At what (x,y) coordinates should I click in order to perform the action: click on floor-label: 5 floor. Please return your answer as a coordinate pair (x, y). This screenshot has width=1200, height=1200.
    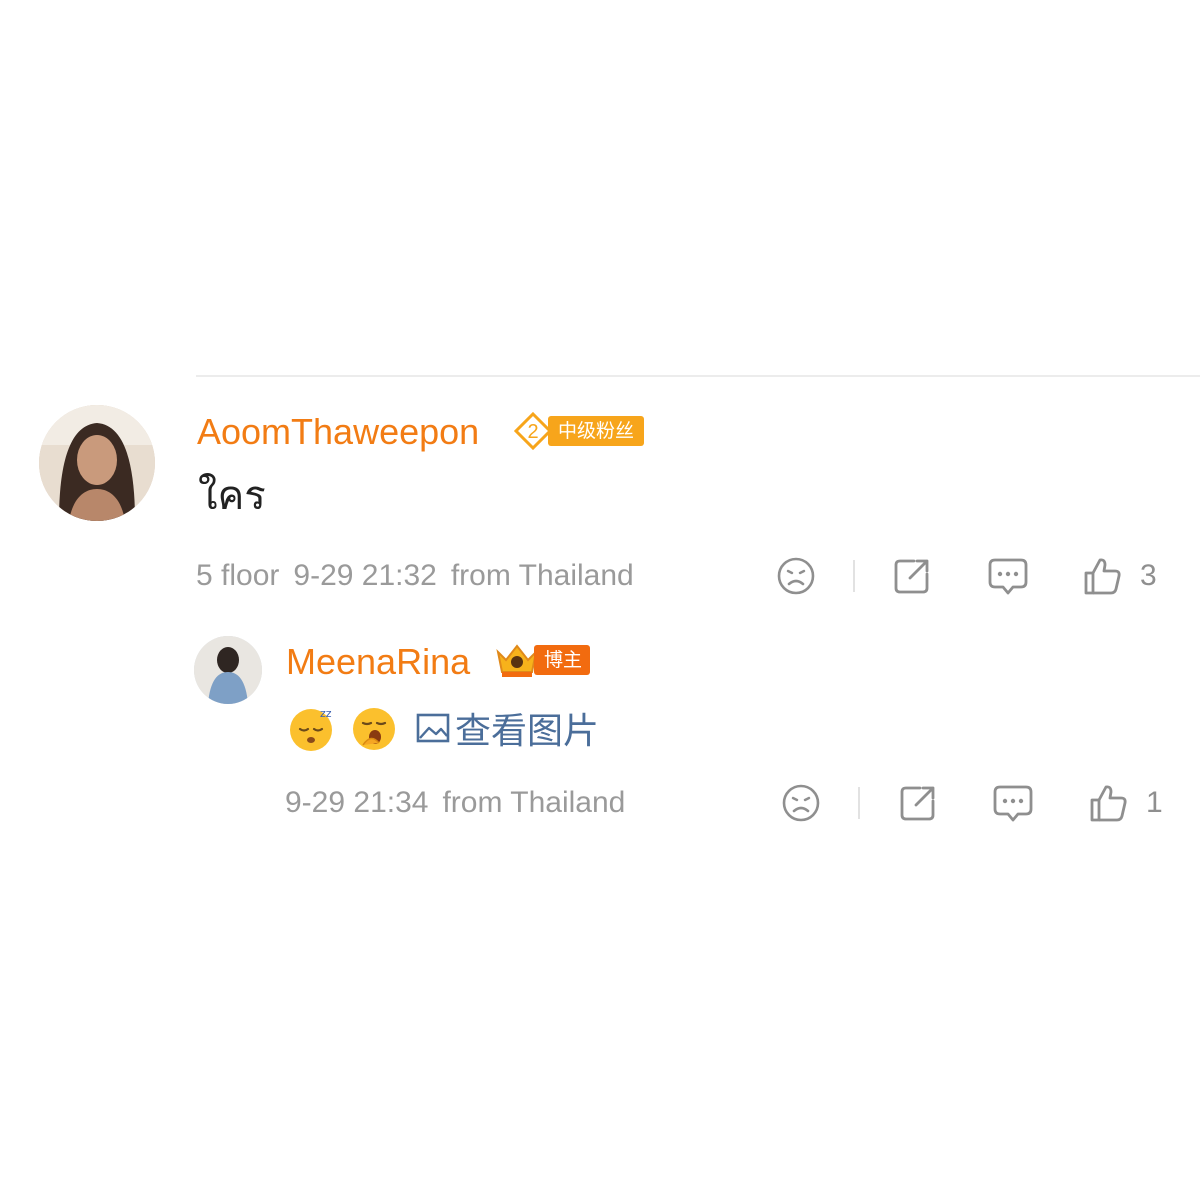
    Looking at the image, I should click on (238, 575).